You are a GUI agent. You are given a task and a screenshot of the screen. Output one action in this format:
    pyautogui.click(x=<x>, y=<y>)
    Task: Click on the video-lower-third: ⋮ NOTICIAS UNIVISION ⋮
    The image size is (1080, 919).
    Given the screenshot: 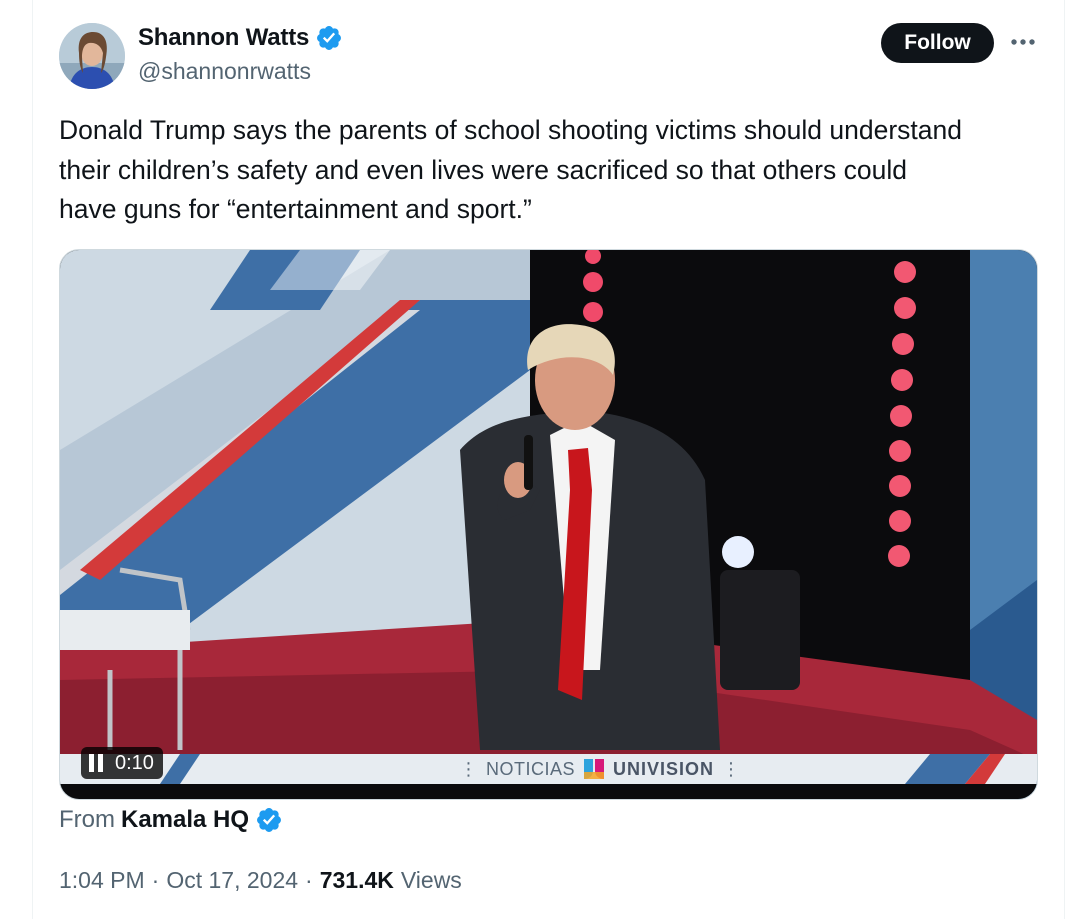 What is the action you would take?
    pyautogui.click(x=600, y=769)
    